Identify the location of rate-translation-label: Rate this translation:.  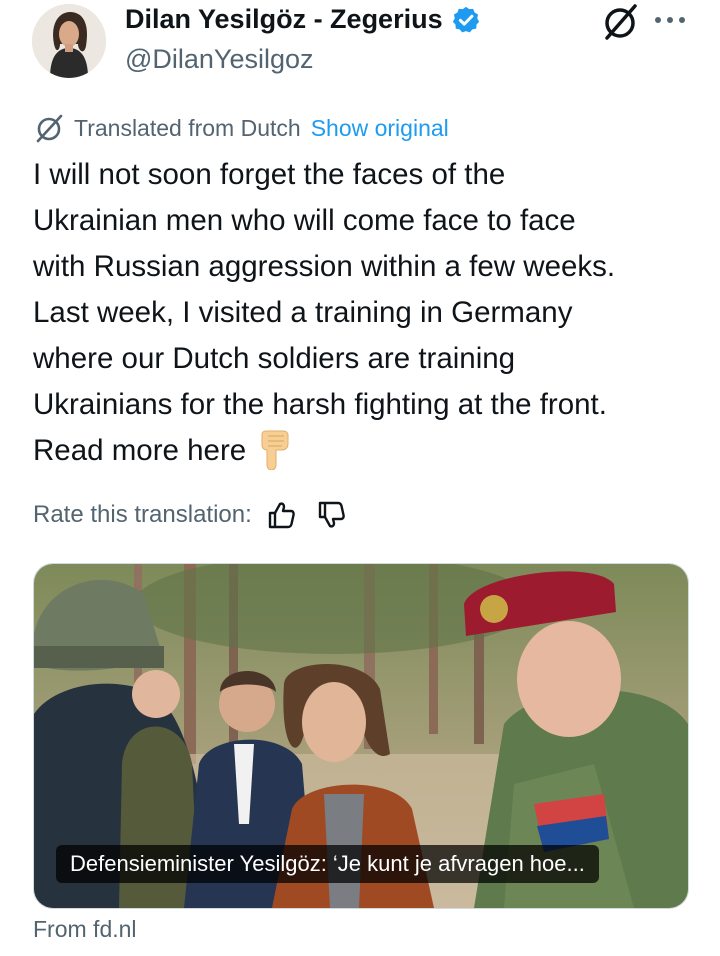
(142, 514).